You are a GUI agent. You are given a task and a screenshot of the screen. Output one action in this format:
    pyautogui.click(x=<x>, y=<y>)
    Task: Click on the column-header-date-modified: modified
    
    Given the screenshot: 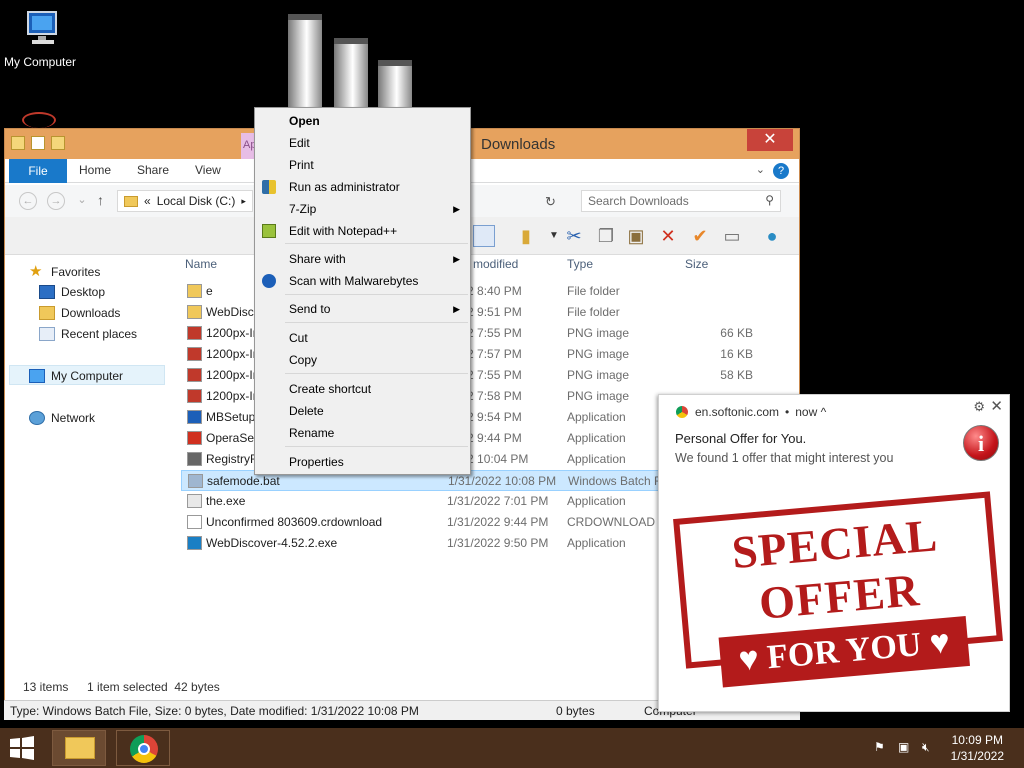 What is the action you would take?
    pyautogui.click(x=495, y=264)
    